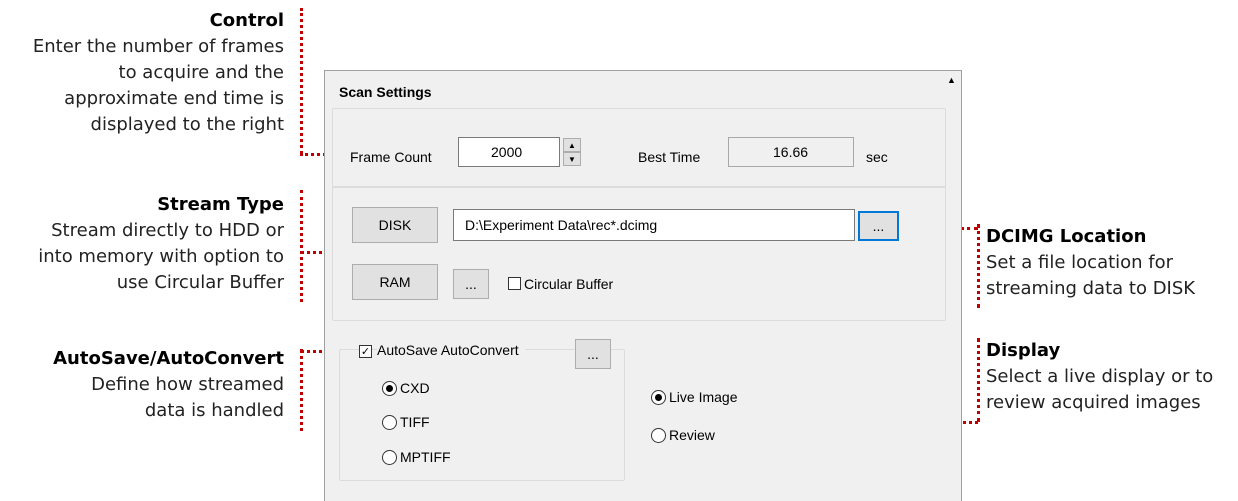 The image size is (1238, 501). What do you see at coordinates (415, 422) in the screenshot?
I see `format-label-tiff: TIFF` at bounding box center [415, 422].